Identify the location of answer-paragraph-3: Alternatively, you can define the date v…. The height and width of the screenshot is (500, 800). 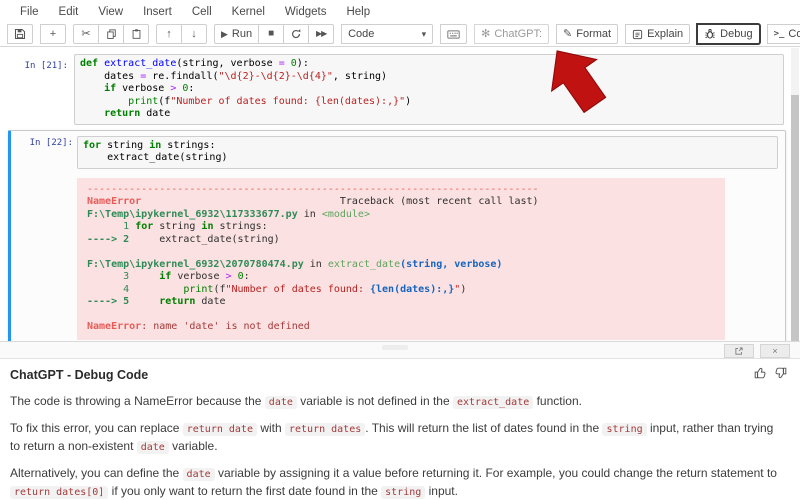
(393, 482).